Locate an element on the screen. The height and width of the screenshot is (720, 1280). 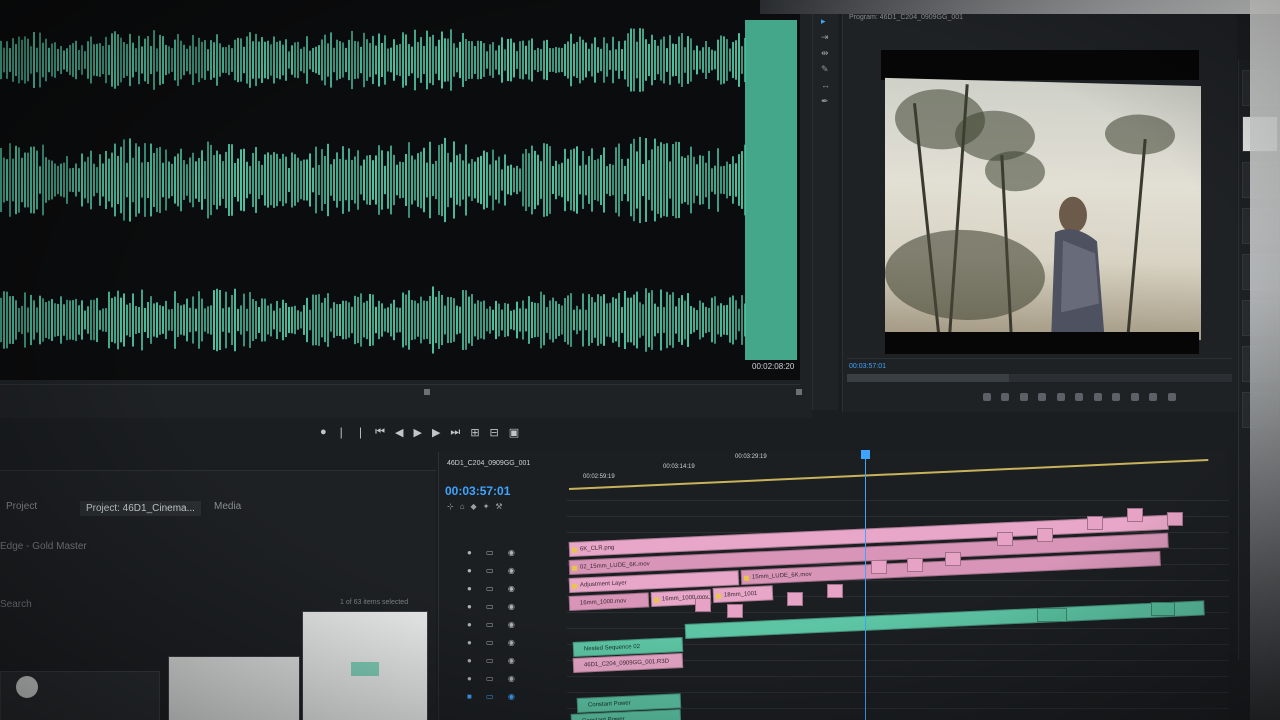
program-scrub-bar is located at coordinates (1039, 378).